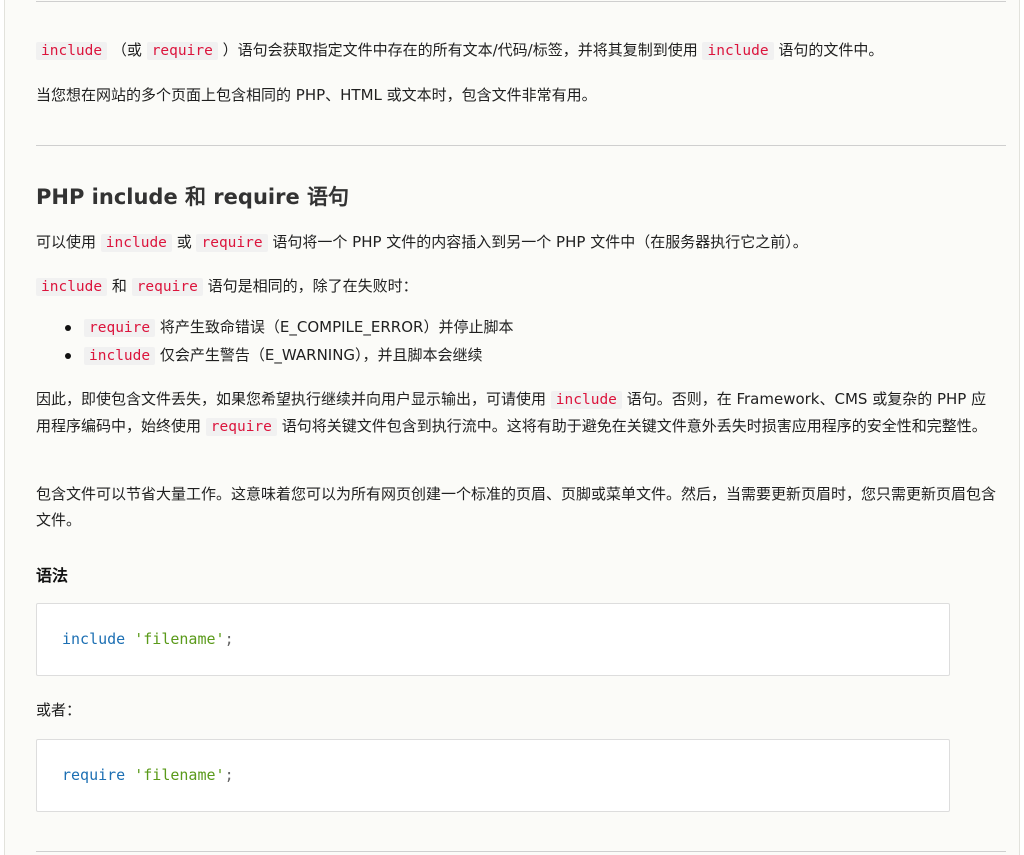  I want to click on section-text: 或, so click(184, 242).